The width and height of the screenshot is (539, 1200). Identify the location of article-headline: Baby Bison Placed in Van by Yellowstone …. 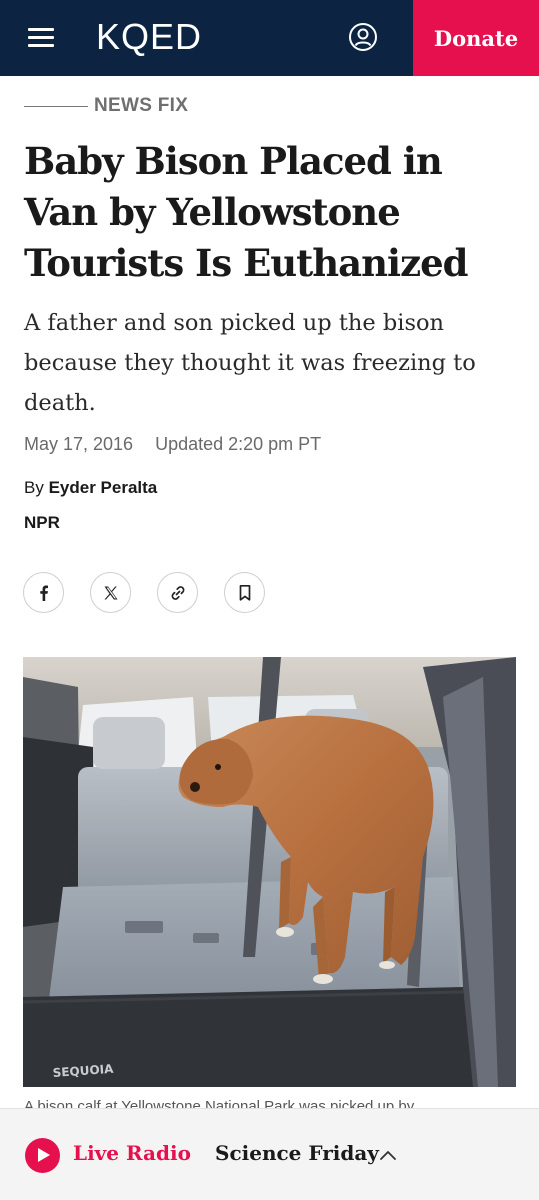
(246, 212).